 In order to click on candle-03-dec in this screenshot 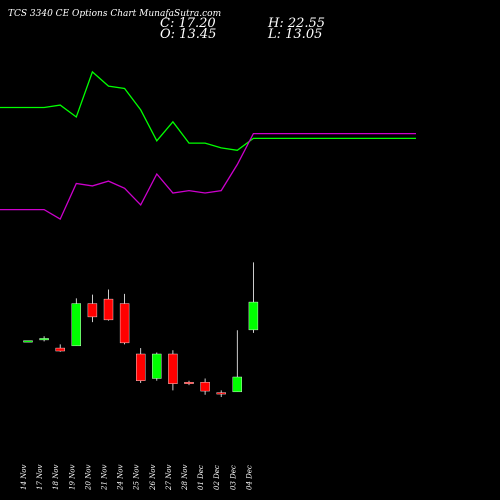, I will do `click(237, 361)`.